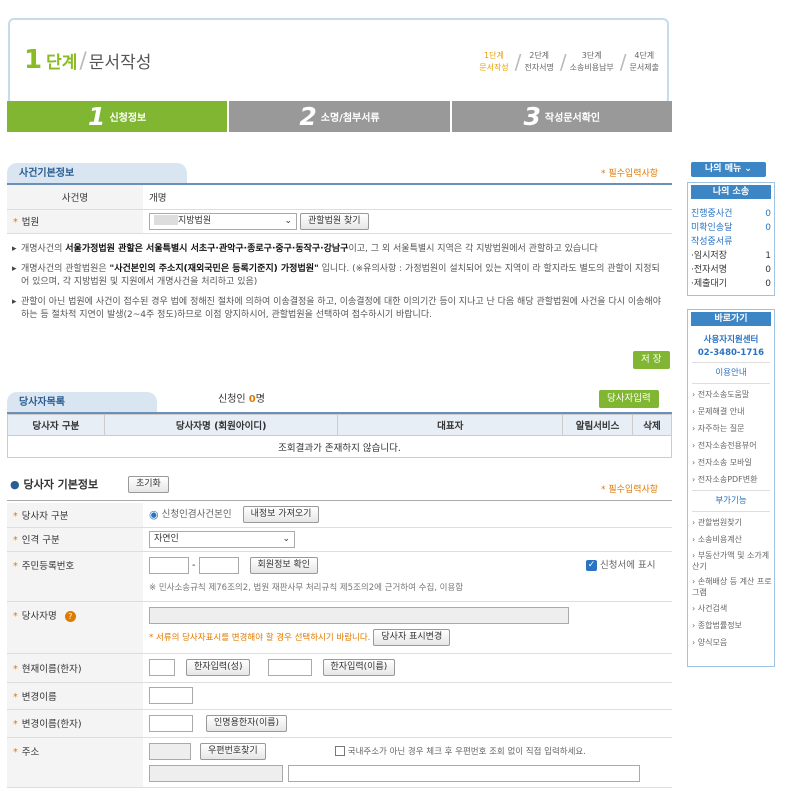  I want to click on foreign-address-checkbox, so click(339, 751).